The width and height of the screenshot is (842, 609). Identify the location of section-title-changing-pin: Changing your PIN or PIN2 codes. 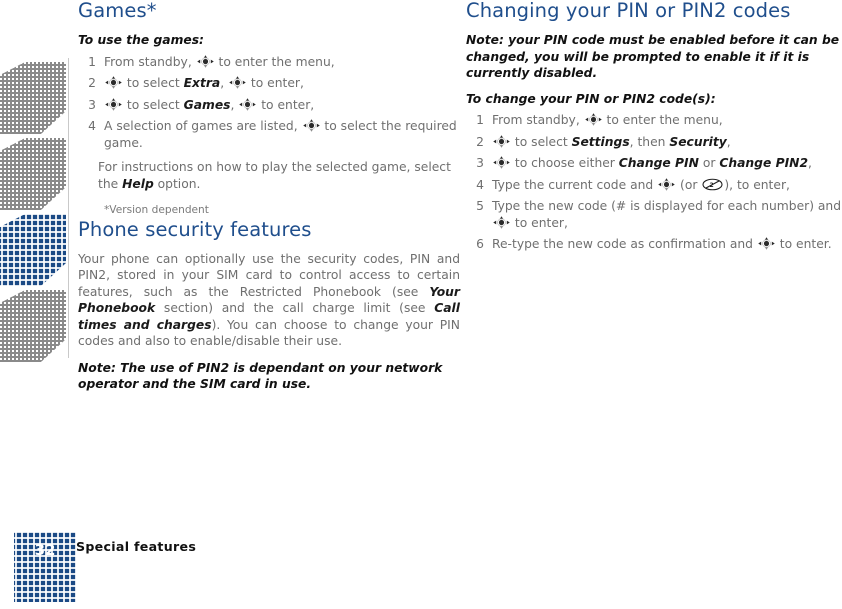
(628, 11).